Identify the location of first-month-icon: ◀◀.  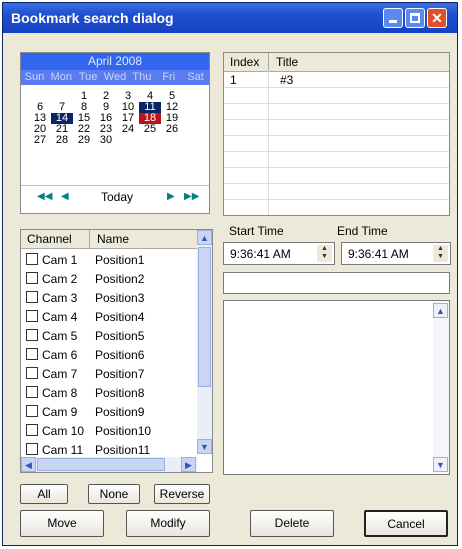
(44, 196).